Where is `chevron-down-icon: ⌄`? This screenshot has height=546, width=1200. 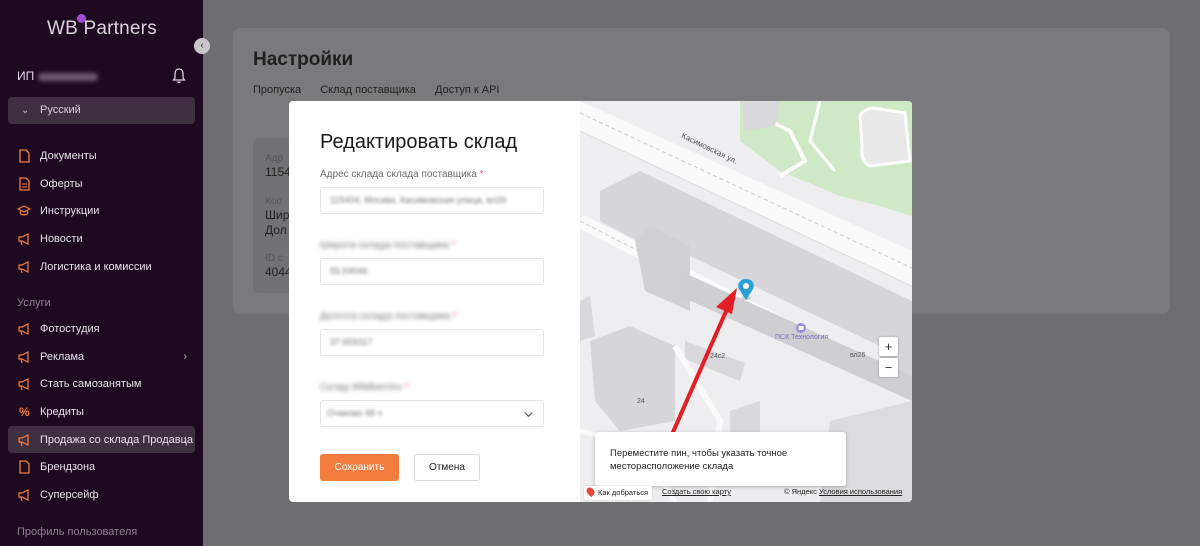
chevron-down-icon: ⌄ is located at coordinates (25, 110).